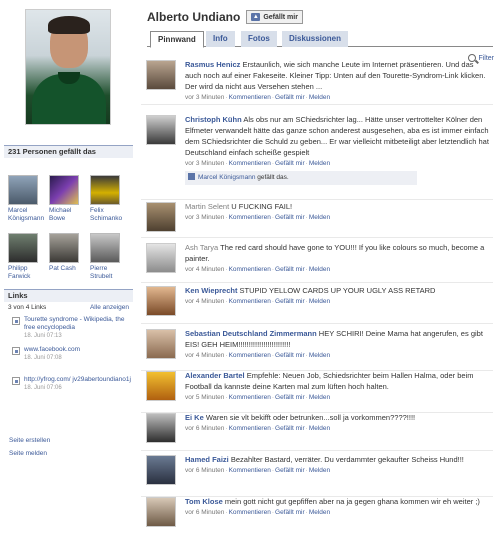 The width and height of the screenshot is (500, 533). I want to click on profile-tabs: Pinnwand Info Fotos Diskussionen, so click(320, 39).